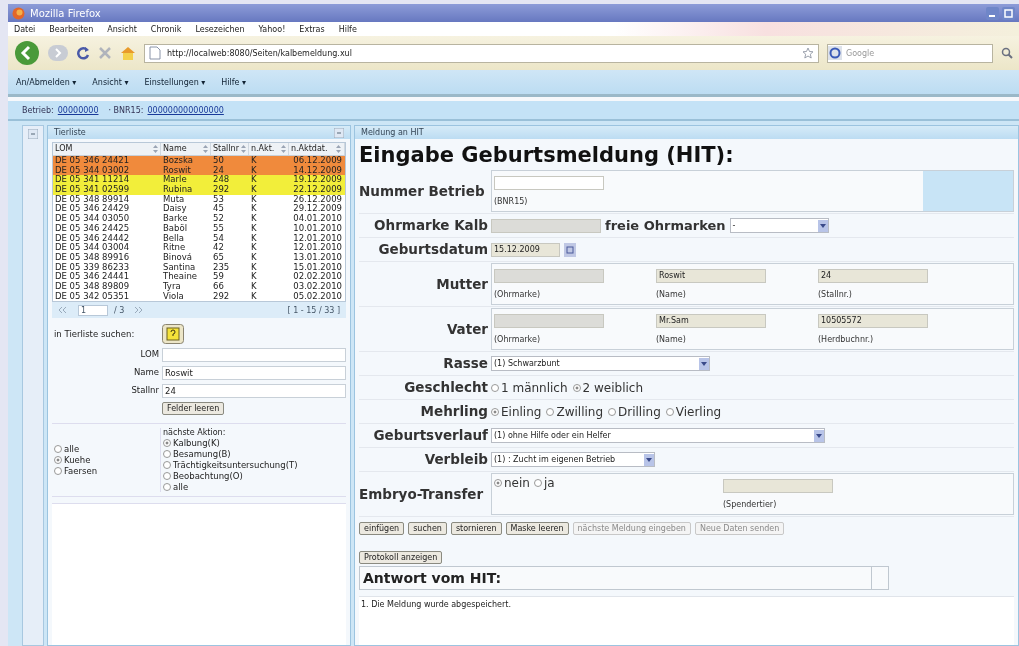  What do you see at coordinates (199, 277) in the screenshot?
I see `table-row: DE 05 346 24441 Theaine 59 K 02.02.2010` at bounding box center [199, 277].